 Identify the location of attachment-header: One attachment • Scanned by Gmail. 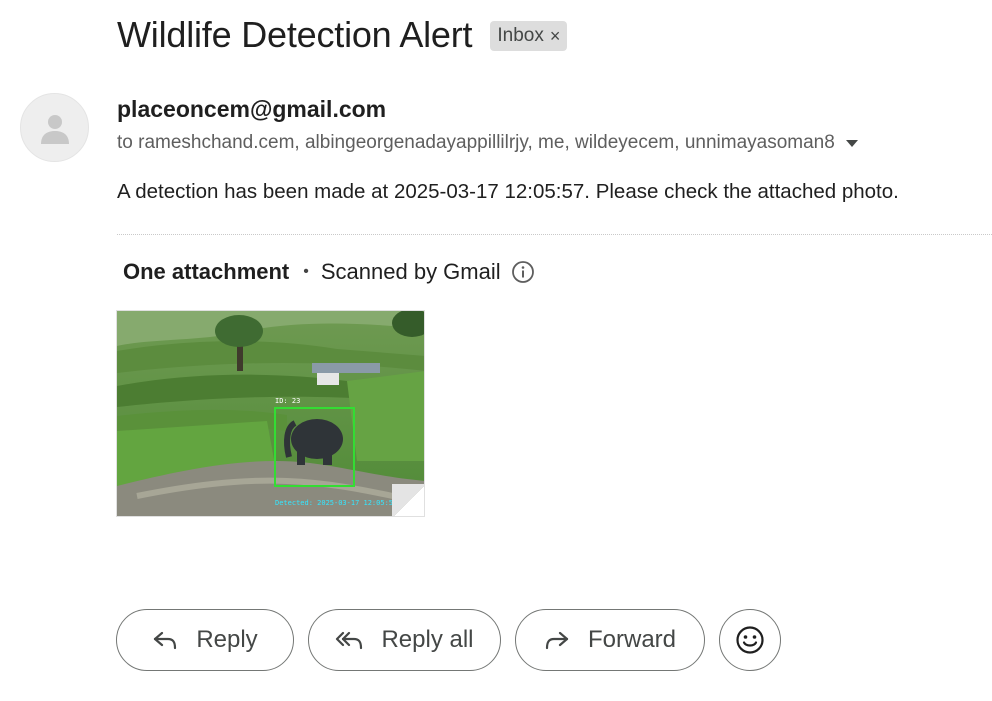
(329, 272).